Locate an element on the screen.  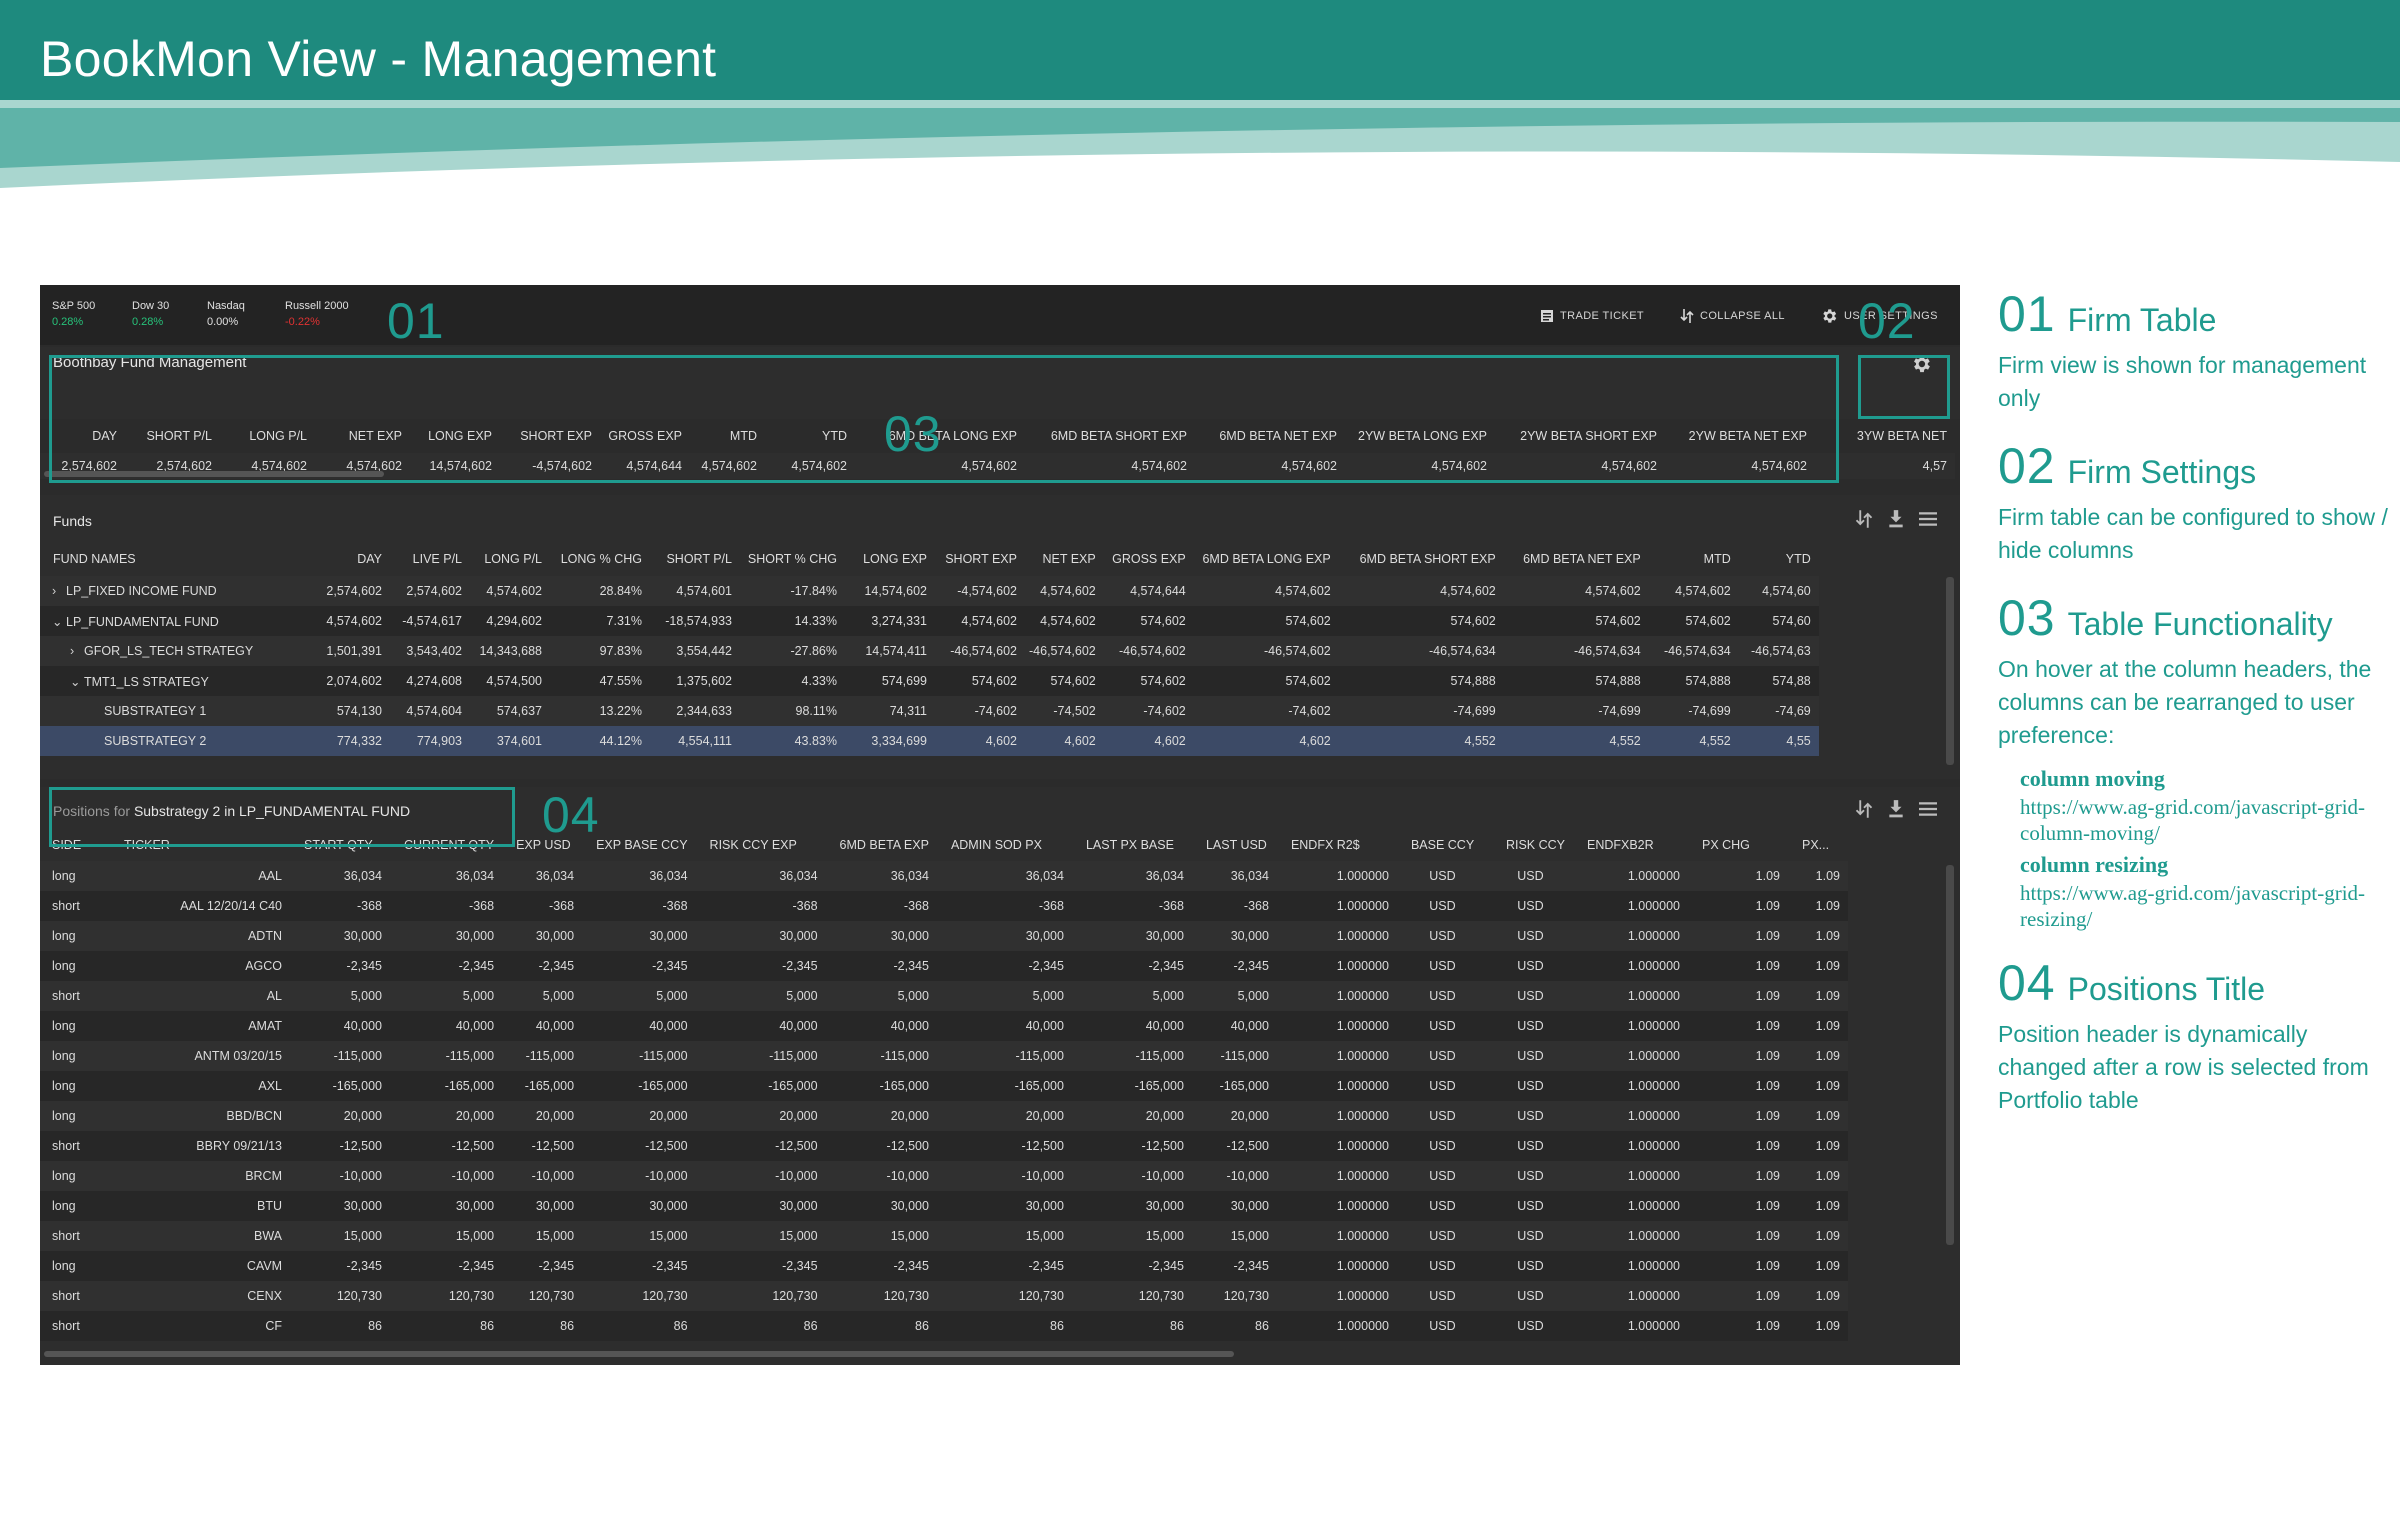
column-header: ENDFXB2R is located at coordinates (1630, 845).